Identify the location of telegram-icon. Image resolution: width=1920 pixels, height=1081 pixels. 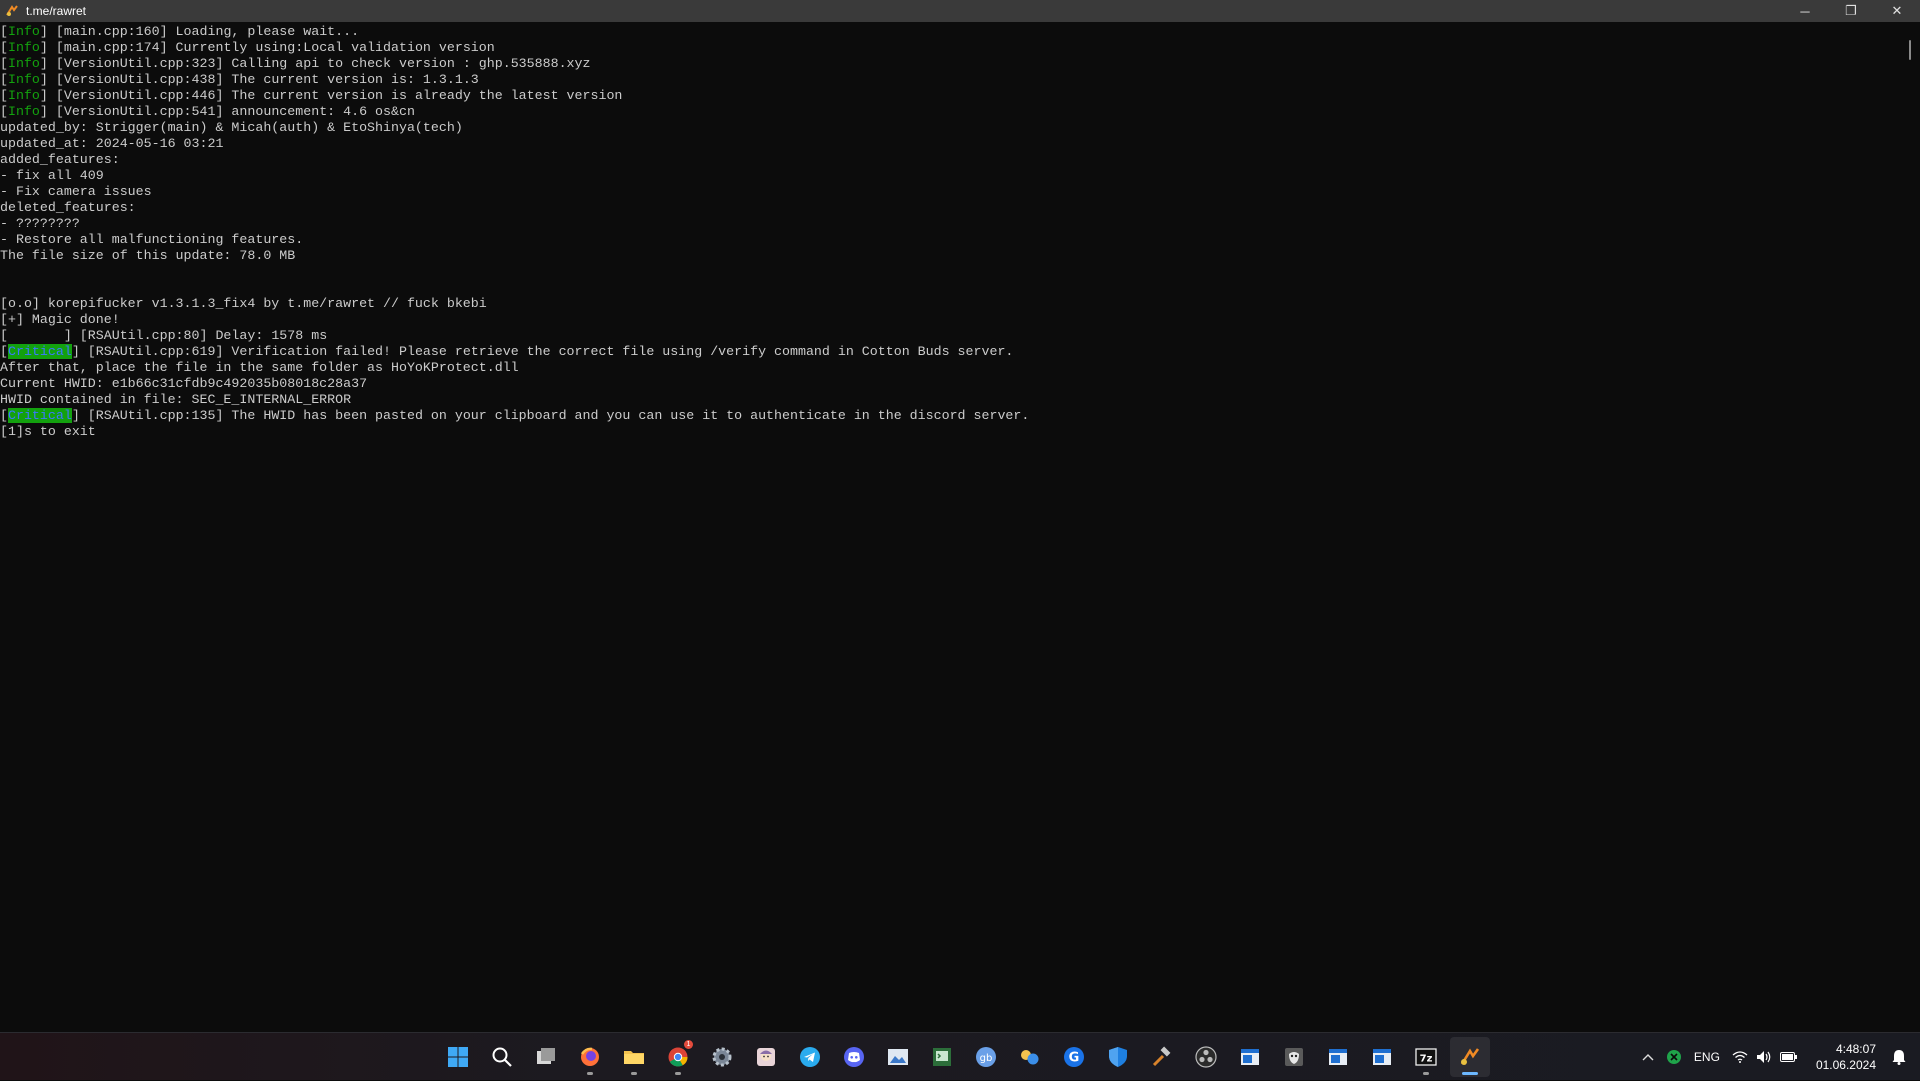
(810, 1057).